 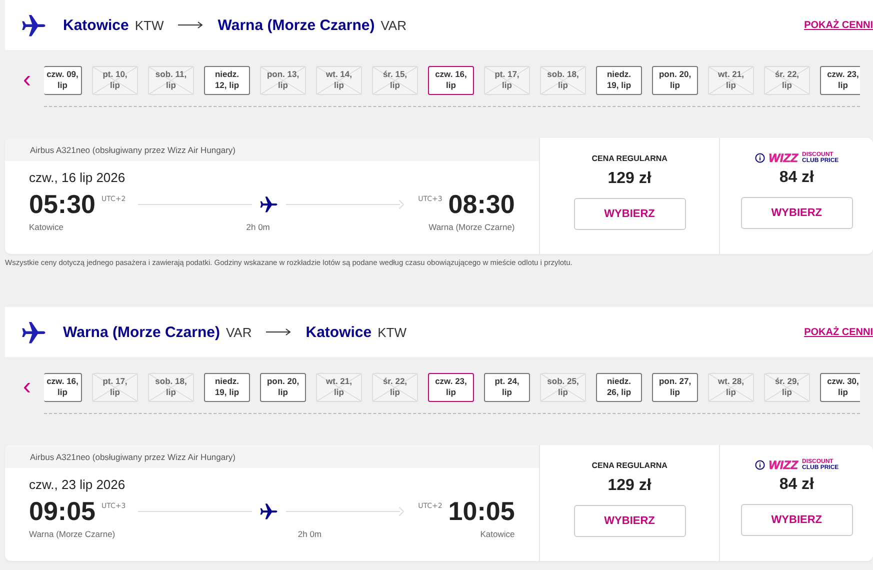 What do you see at coordinates (141, 332) in the screenshot?
I see `origin-city: Warna (Morze Czarne)` at bounding box center [141, 332].